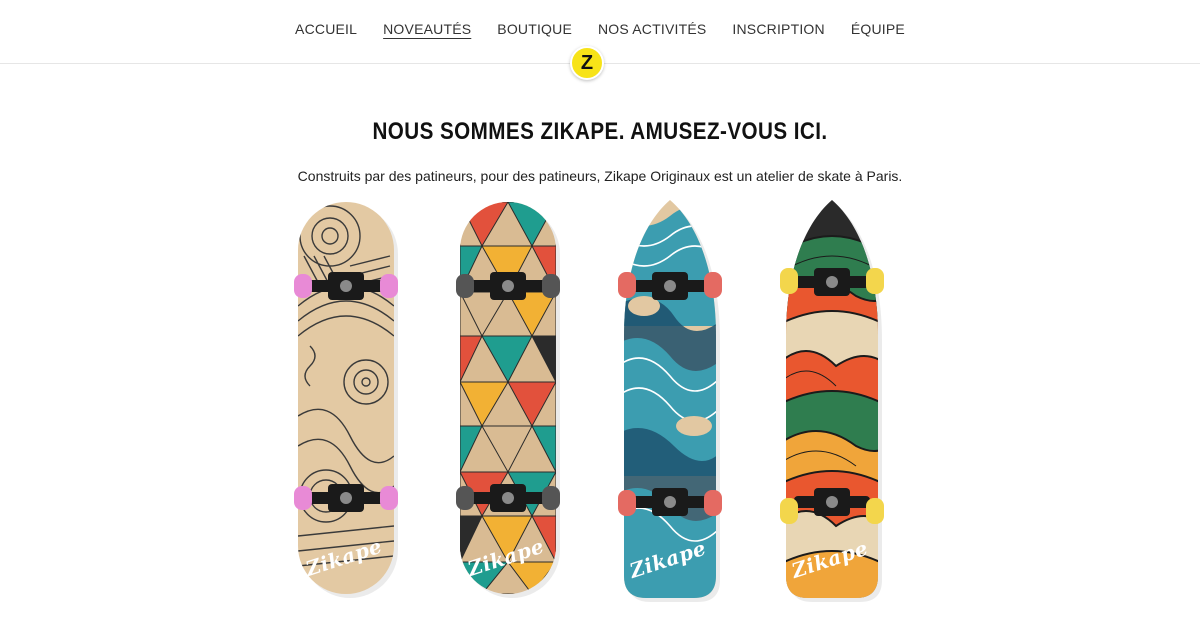  Describe the element at coordinates (600, 131) in the screenshot. I see `hero-title: NOUS SOMMES ZIKAPE. AMUSEZ-VOUS ICI.` at that location.